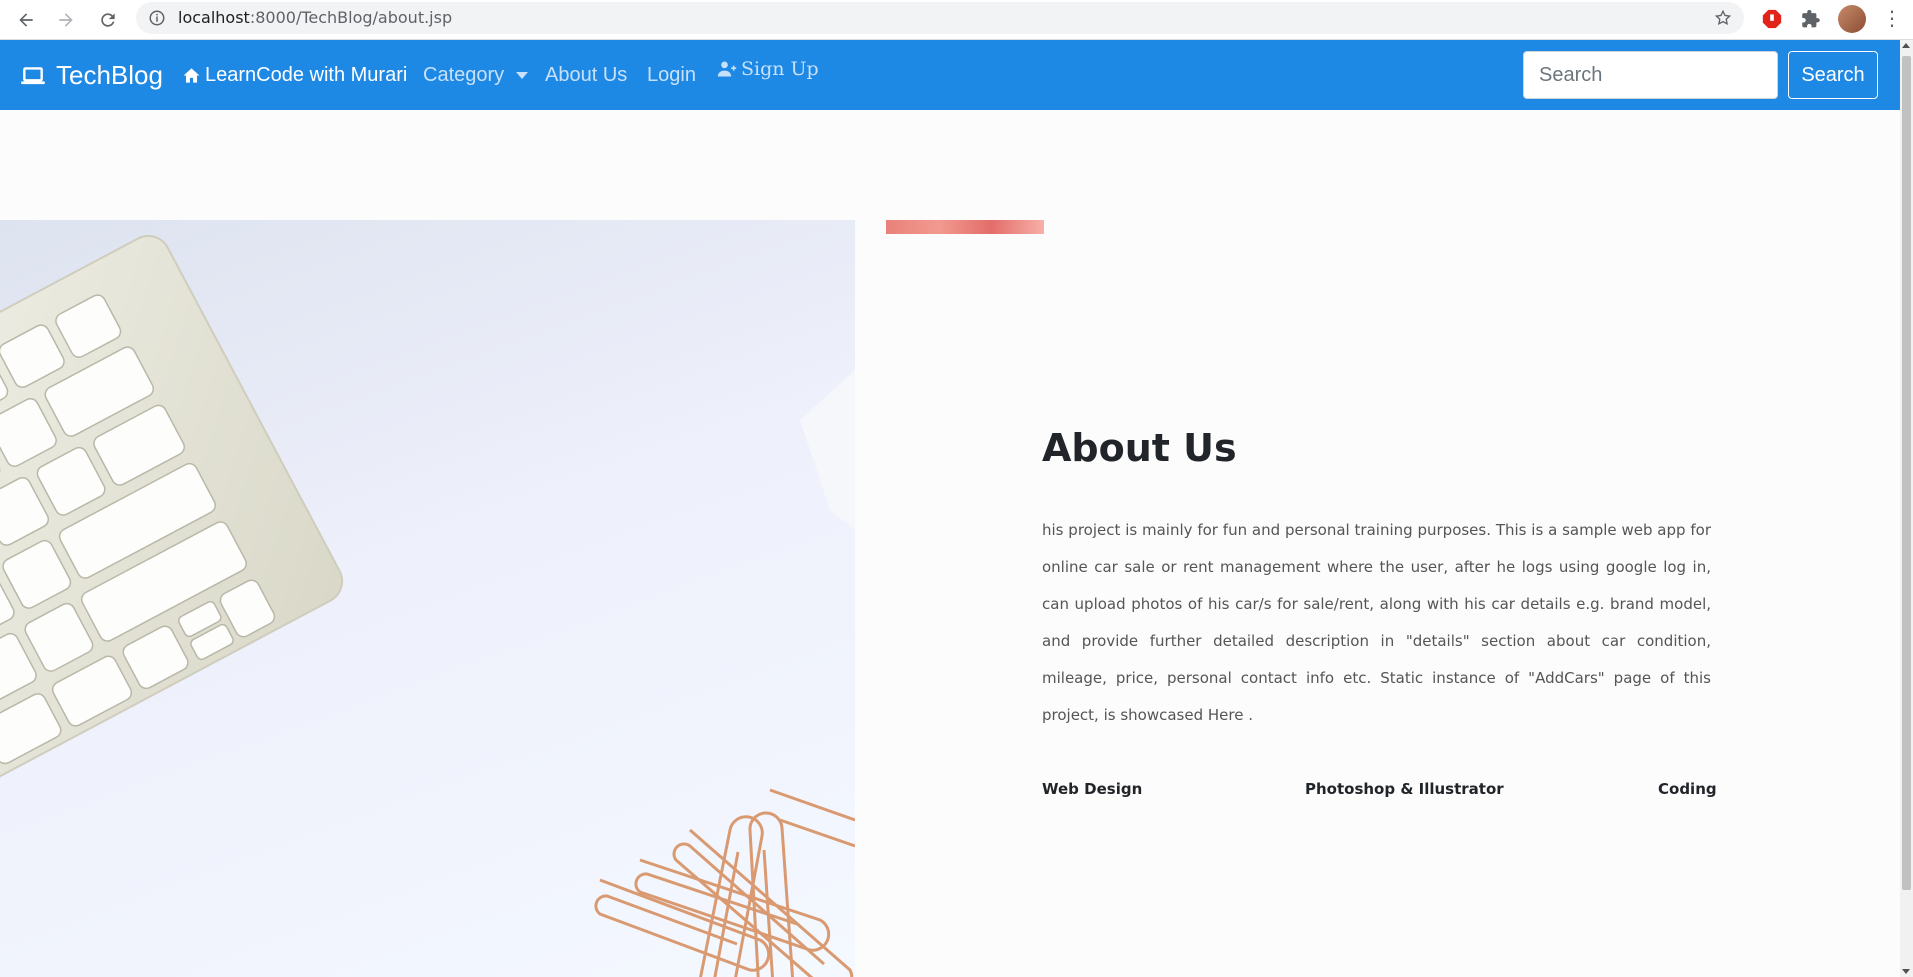 This screenshot has height=977, width=1913. I want to click on nav-home-link: LearnCode with Murari, so click(294, 75).